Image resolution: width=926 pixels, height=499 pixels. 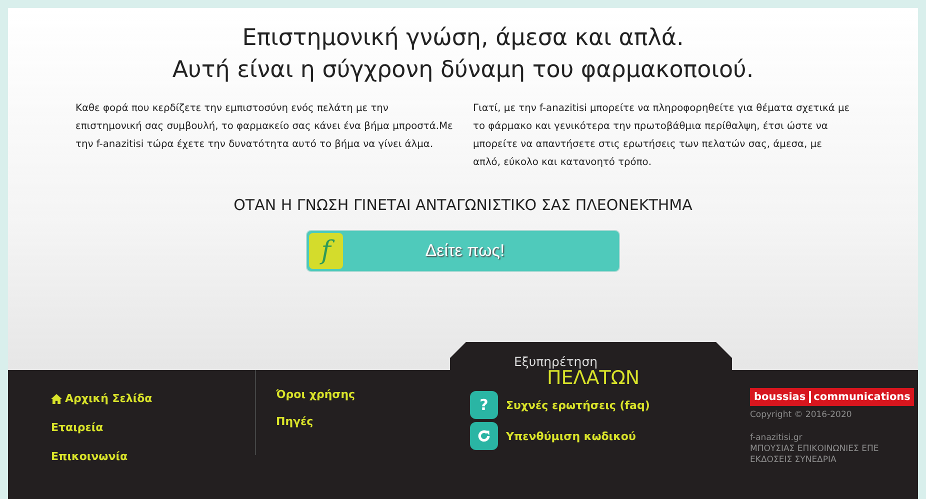 I want to click on headline: Επιστημονική γνώση, άμεσα και απλά., so click(x=463, y=38).